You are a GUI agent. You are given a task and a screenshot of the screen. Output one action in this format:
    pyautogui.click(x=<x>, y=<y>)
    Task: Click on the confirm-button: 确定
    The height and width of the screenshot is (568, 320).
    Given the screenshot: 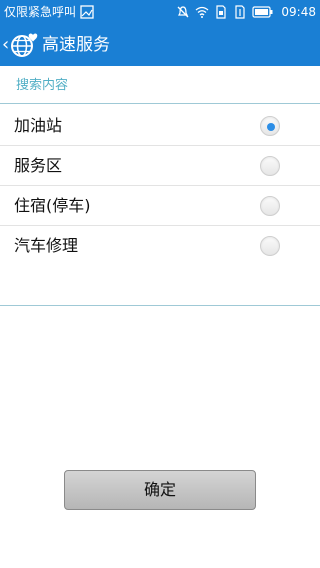 What is the action you would take?
    pyautogui.click(x=160, y=490)
    